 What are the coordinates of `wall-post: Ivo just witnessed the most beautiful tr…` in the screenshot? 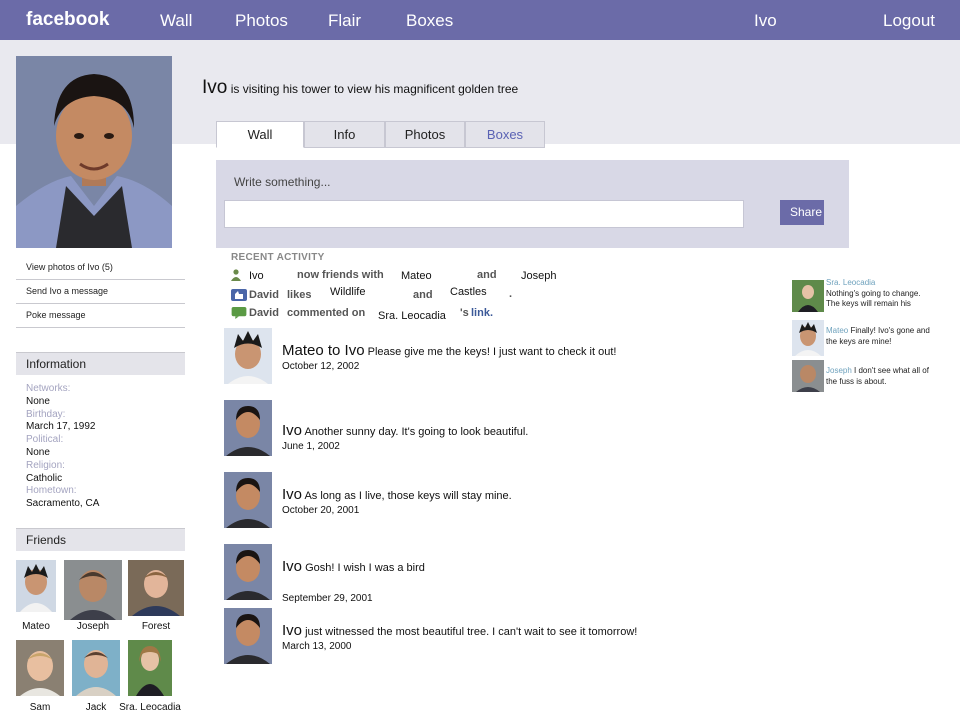 It's located at (459, 630).